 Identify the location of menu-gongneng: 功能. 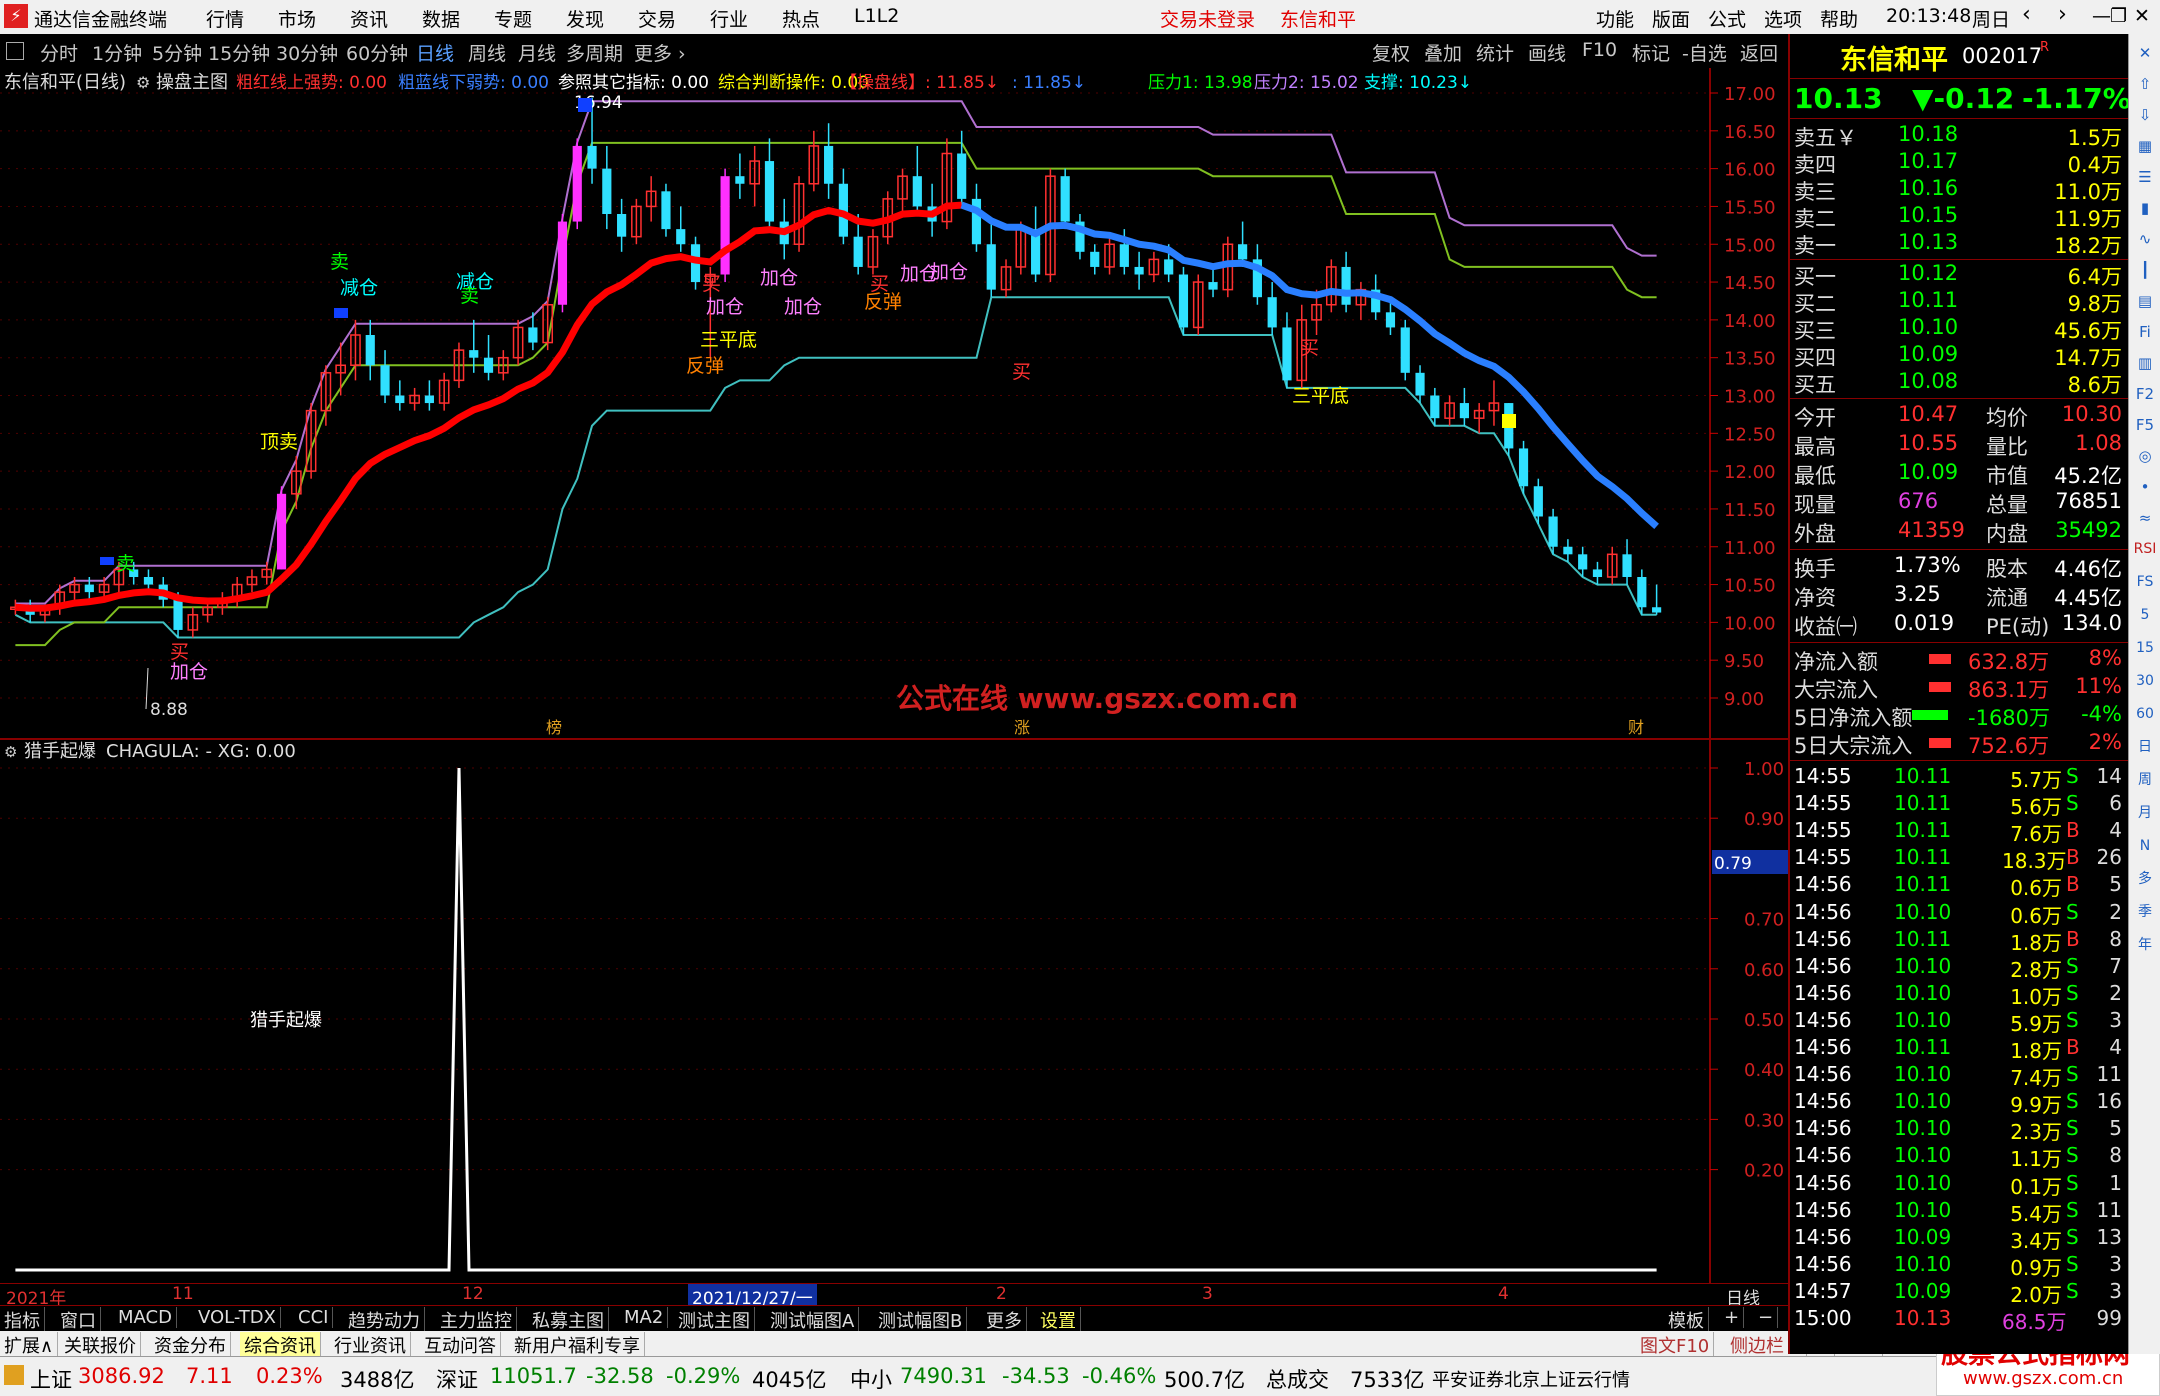
(1615, 18).